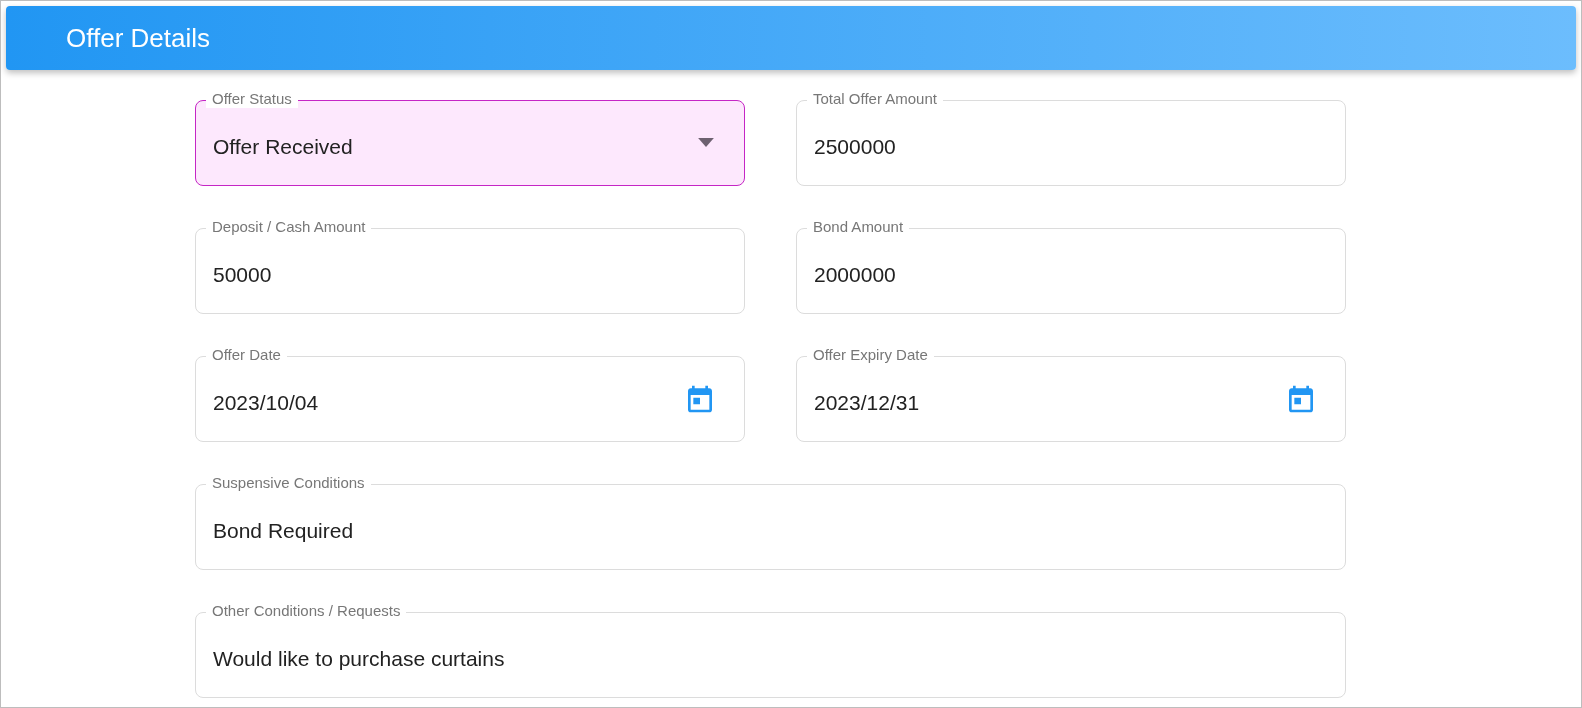 Image resolution: width=1582 pixels, height=708 pixels. Describe the element at coordinates (288, 483) in the screenshot. I see `field-label: Suspensive Conditions` at that location.